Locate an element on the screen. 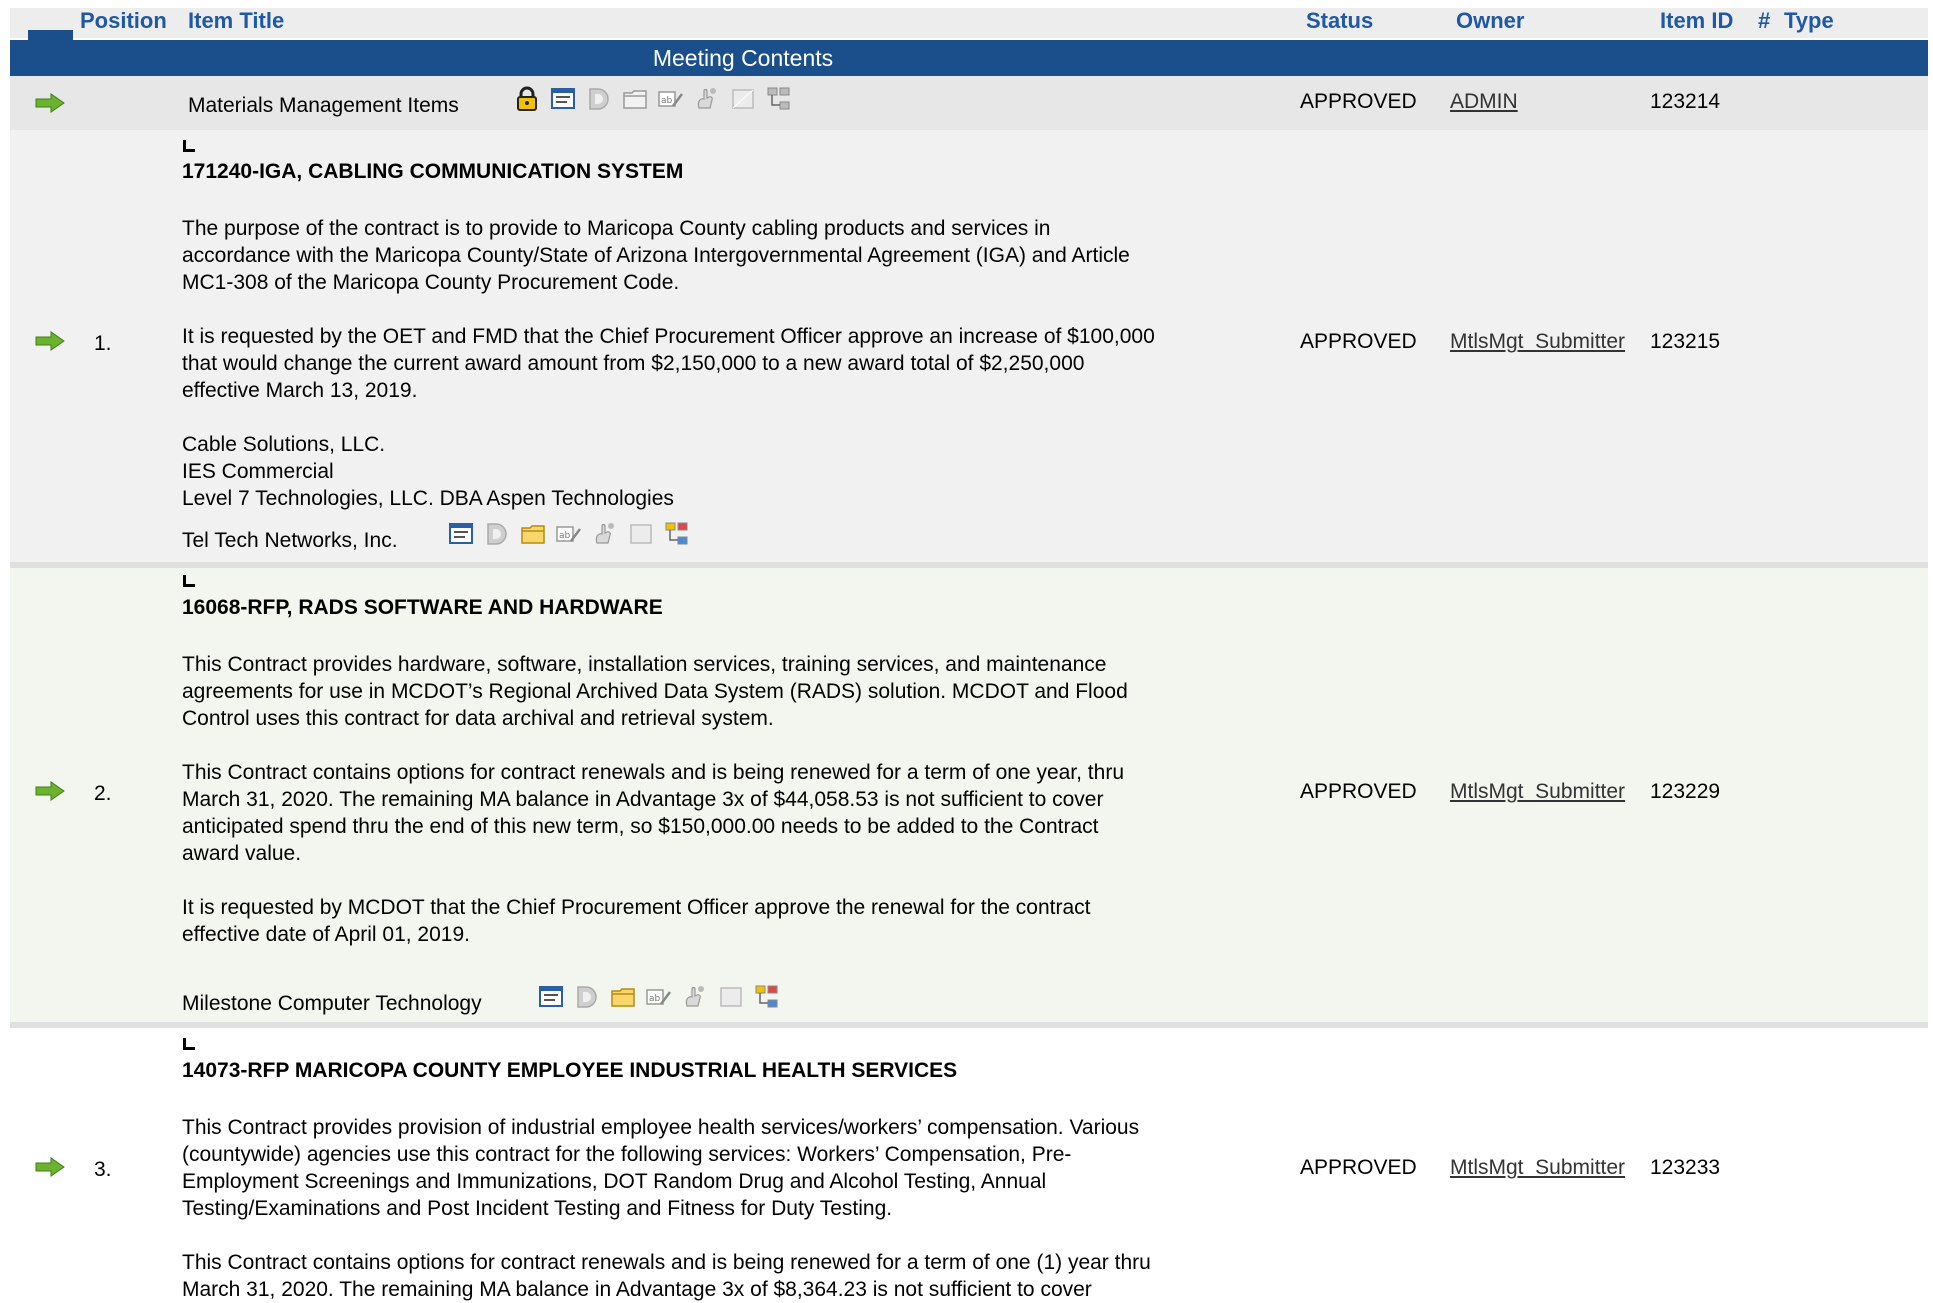  meeting-contents-bar: Meeting Contents is located at coordinates (969, 58).